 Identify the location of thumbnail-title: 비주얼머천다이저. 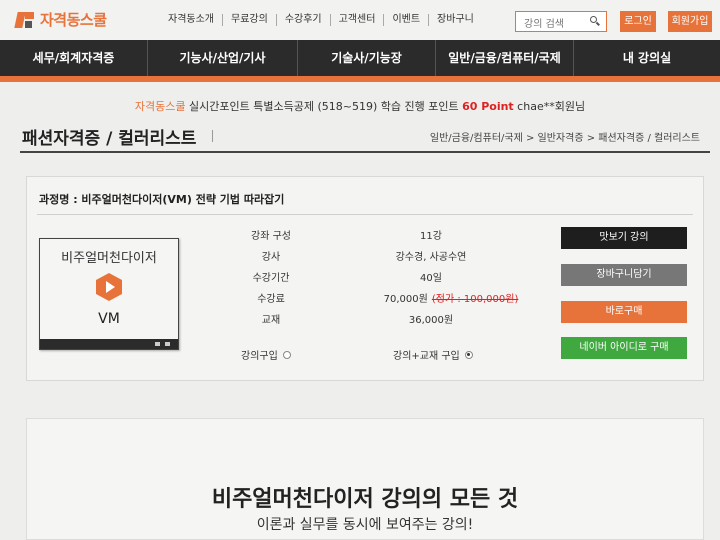
(109, 258).